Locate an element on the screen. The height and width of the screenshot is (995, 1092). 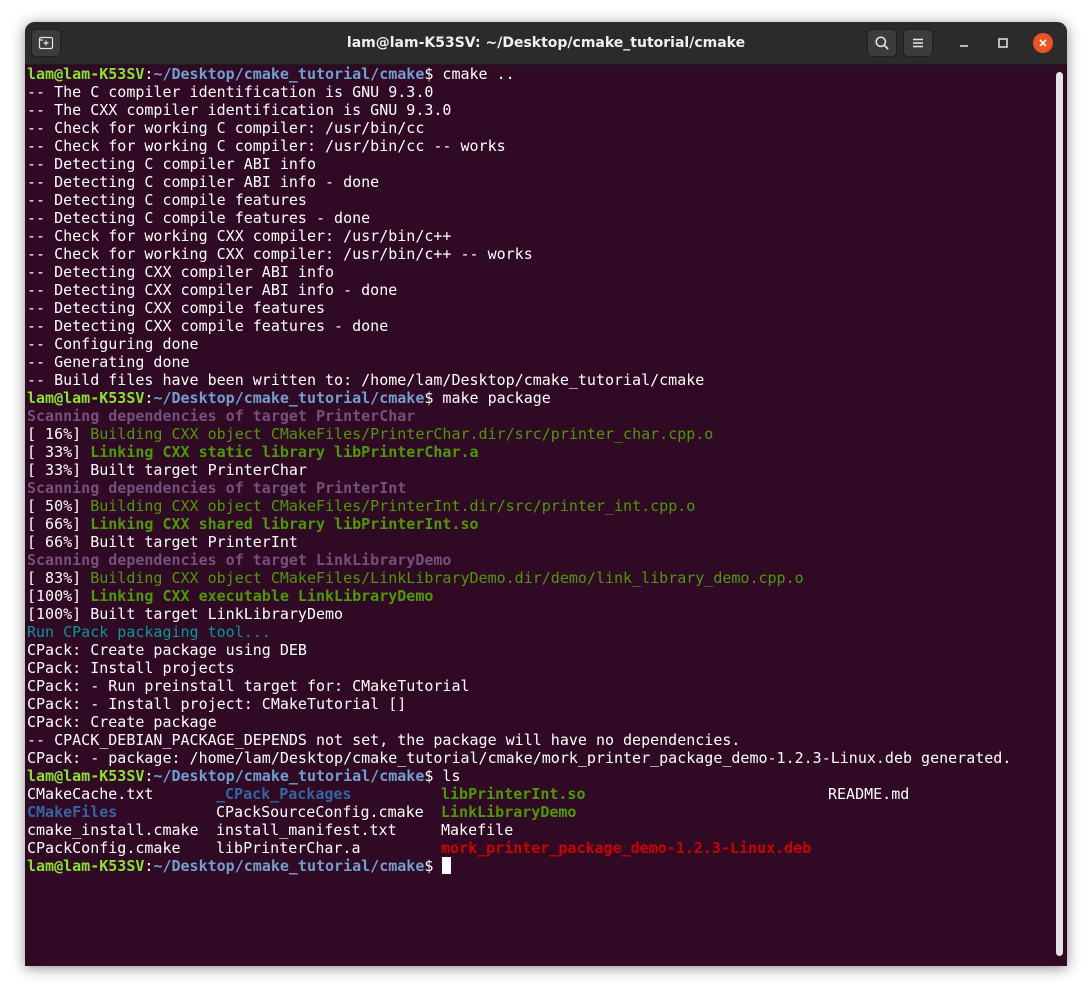
new-tab-button is located at coordinates (46, 43).